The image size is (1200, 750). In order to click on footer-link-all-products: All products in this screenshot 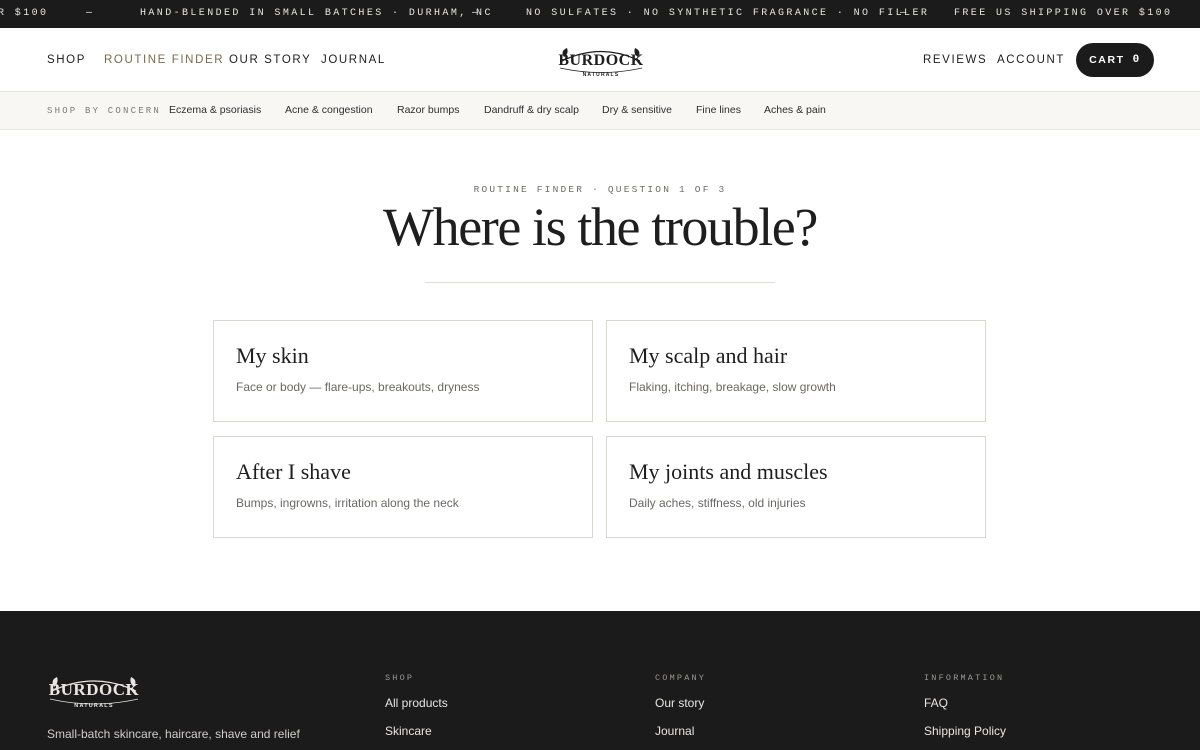, I will do `click(416, 703)`.